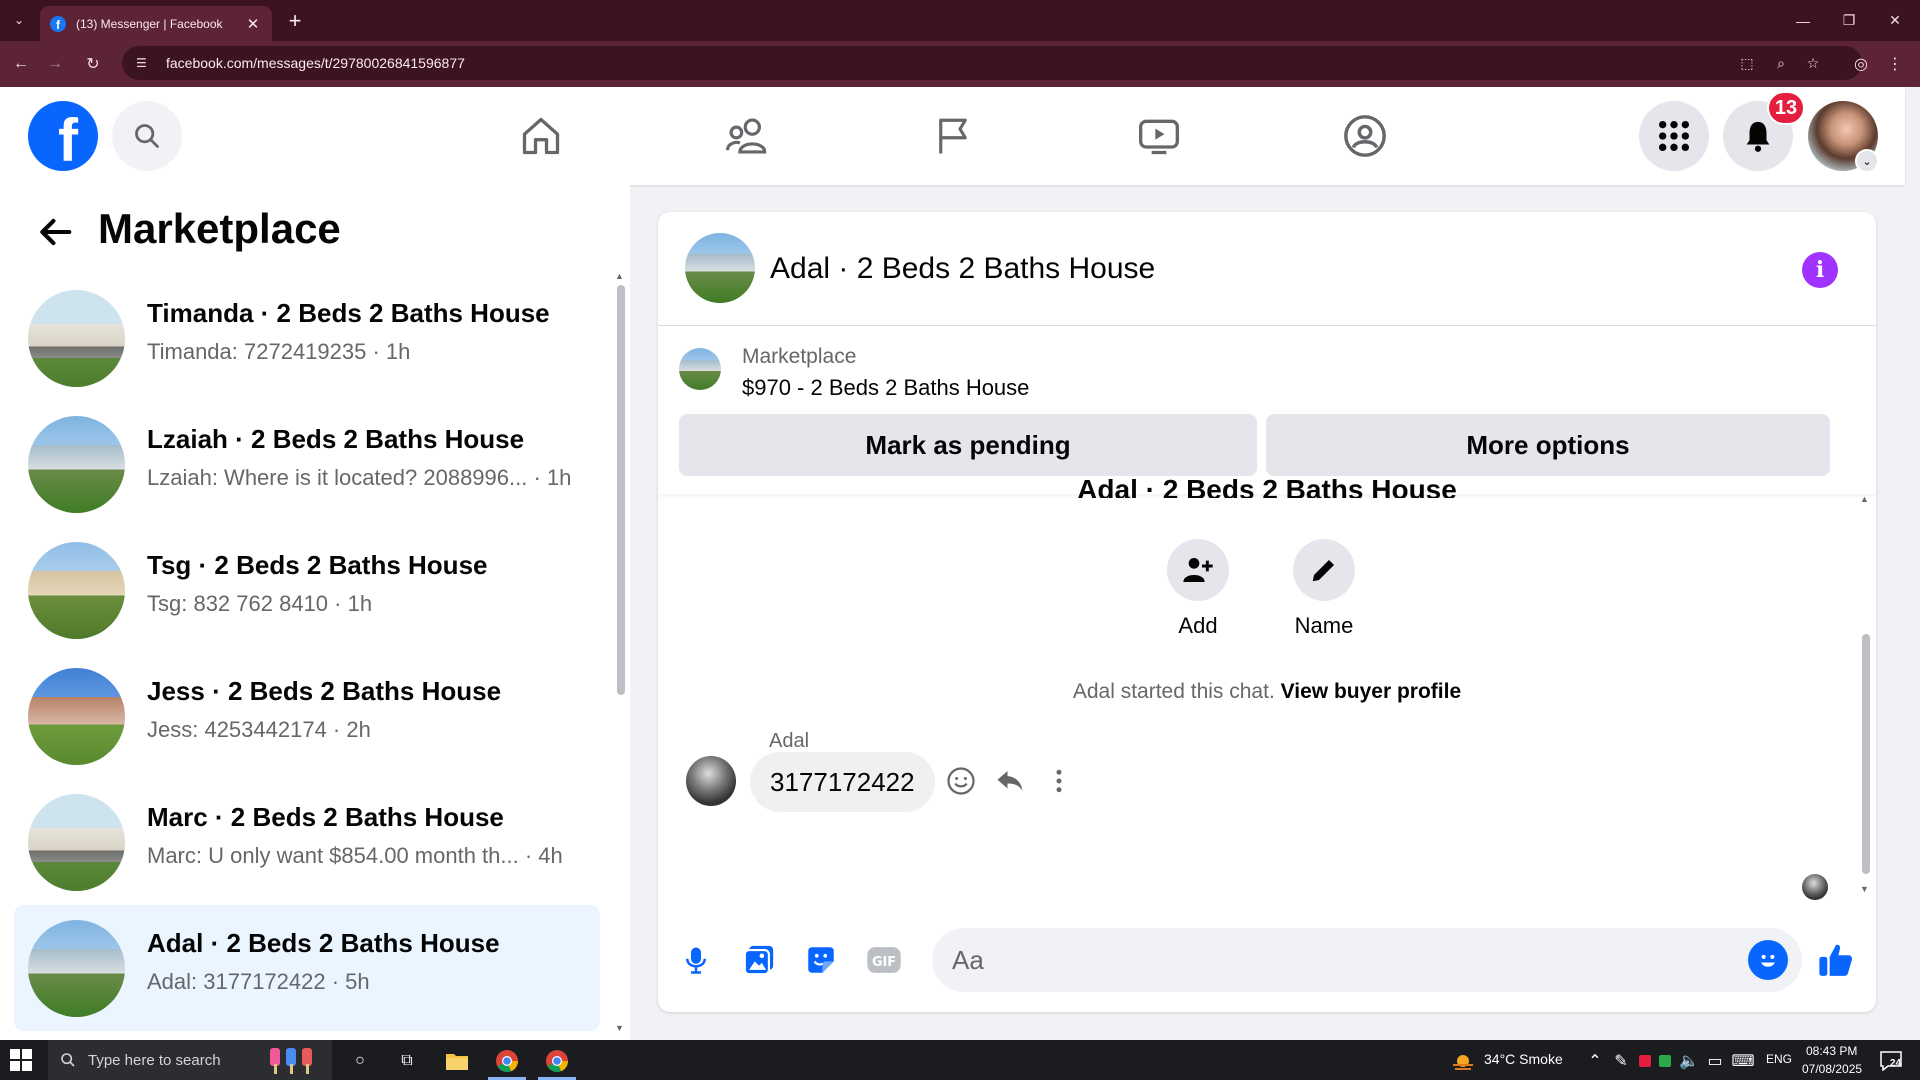 This screenshot has height=1080, width=1920. I want to click on emoji-button, so click(1768, 960).